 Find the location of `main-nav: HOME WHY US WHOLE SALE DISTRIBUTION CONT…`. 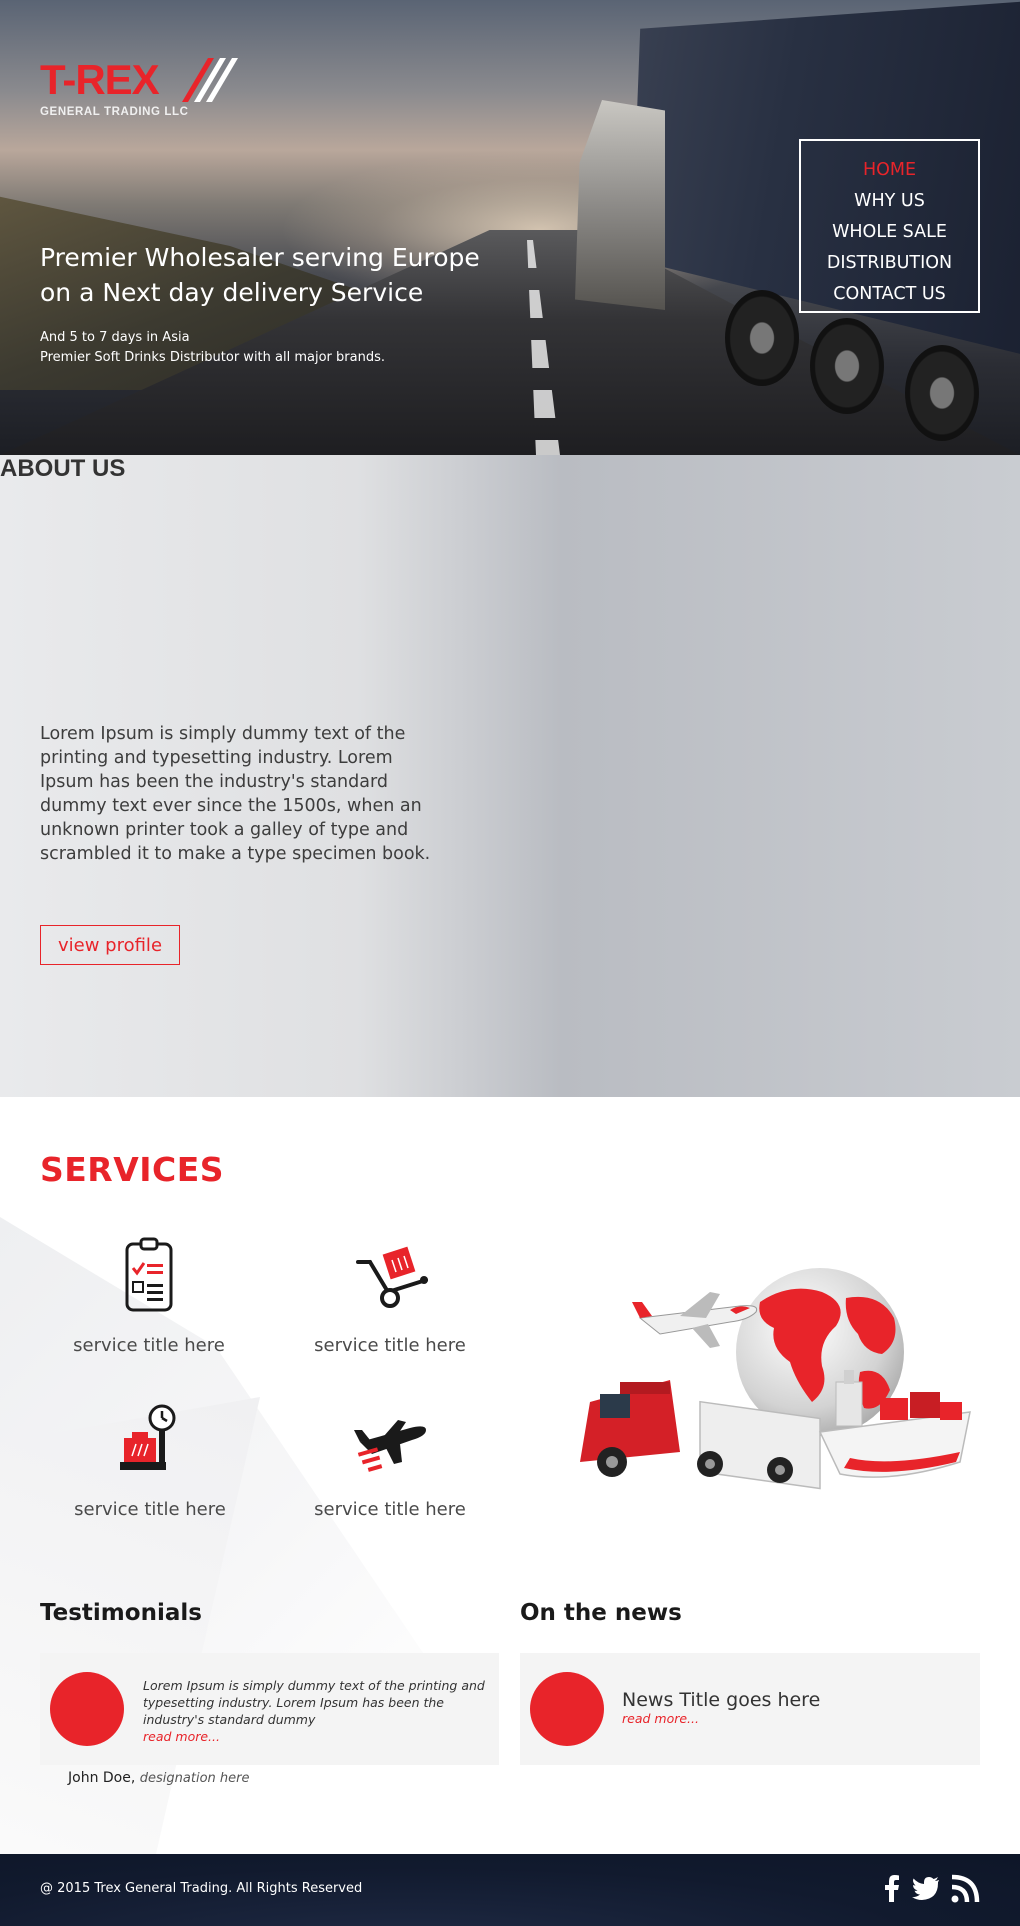

main-nav: HOME WHY US WHOLE SALE DISTRIBUTION CONT… is located at coordinates (889, 226).